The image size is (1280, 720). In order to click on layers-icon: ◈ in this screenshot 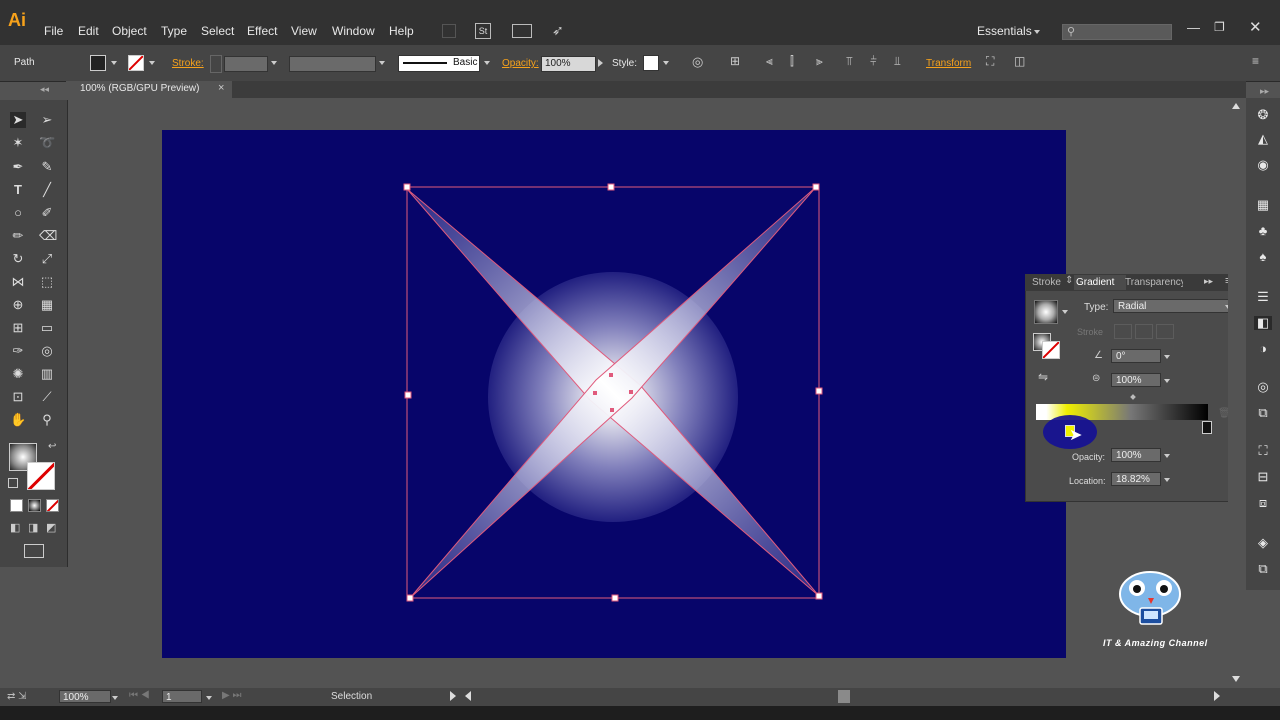, I will do `click(1263, 543)`.